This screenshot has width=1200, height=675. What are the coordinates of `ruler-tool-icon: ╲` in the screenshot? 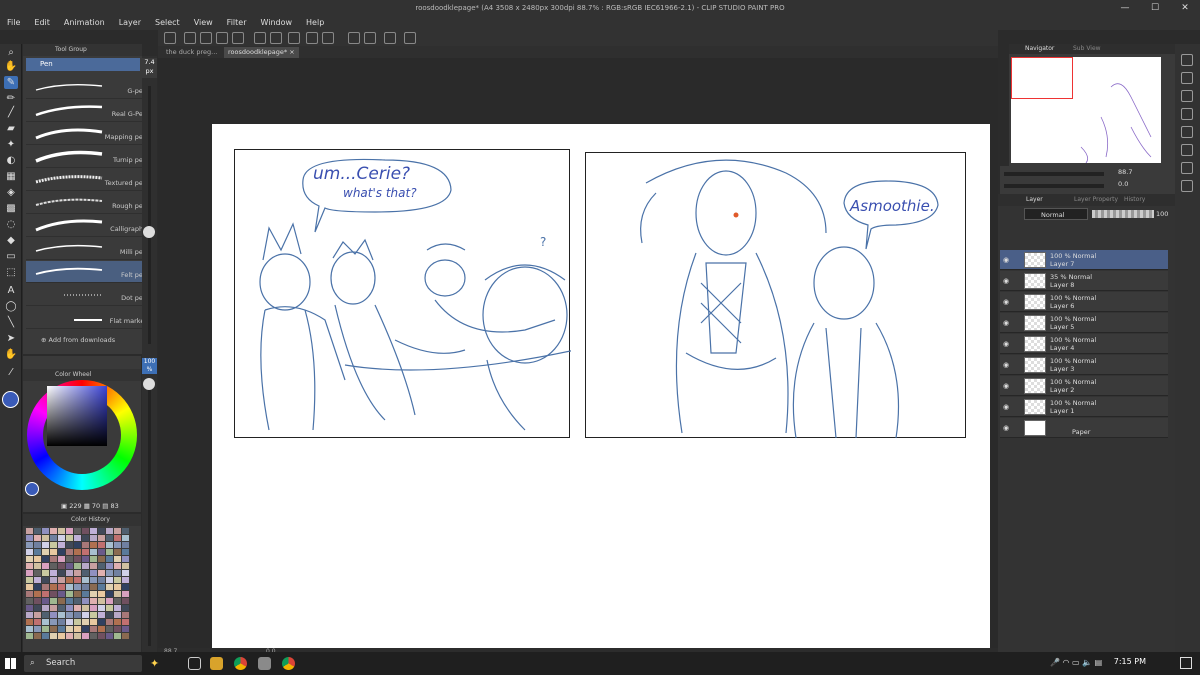 It's located at (11, 322).